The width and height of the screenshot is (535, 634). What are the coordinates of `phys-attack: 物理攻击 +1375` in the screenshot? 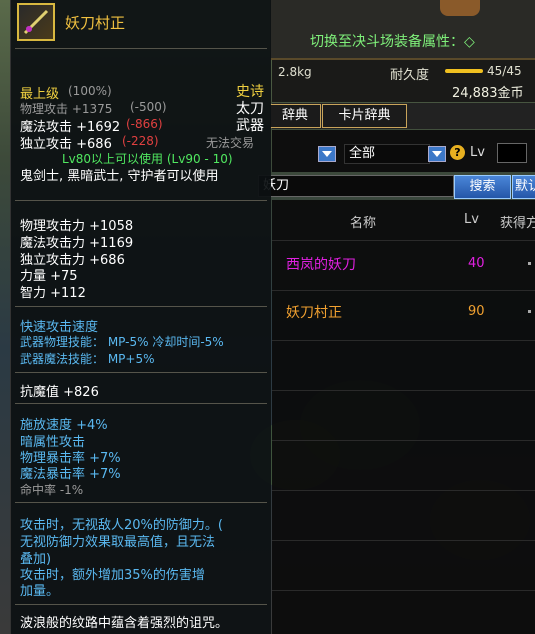 It's located at (66, 109).